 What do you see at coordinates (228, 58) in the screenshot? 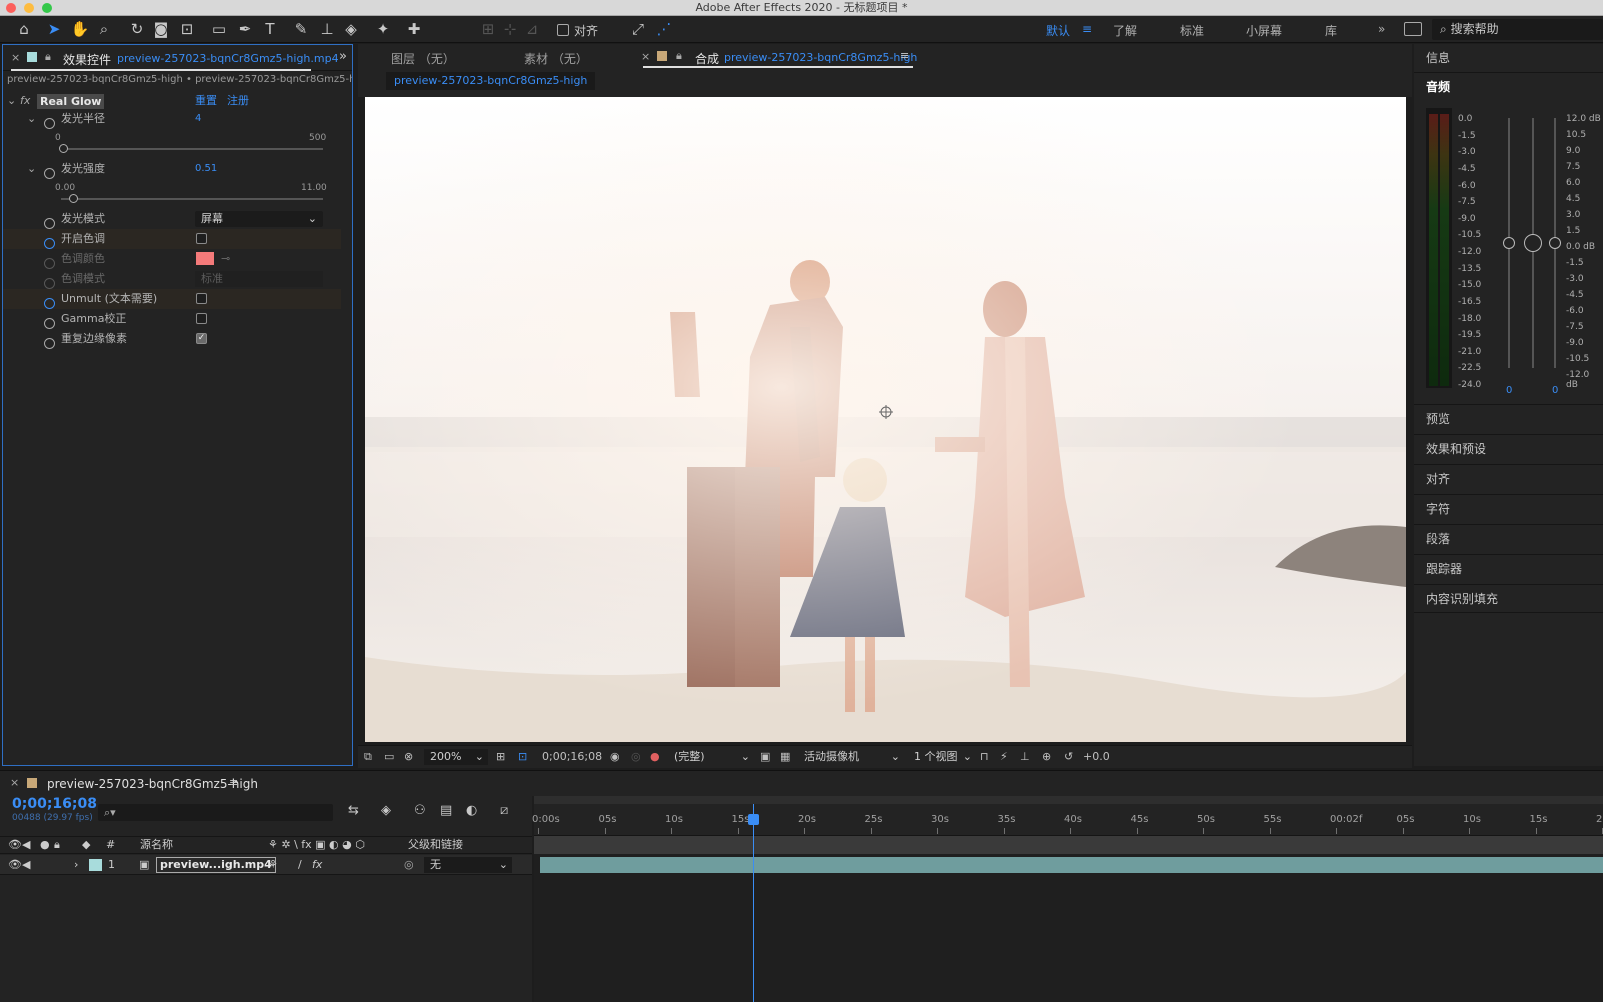
I see `effect-controls-file: preview-257023-bqnCr8Gmz5-high.mp4` at bounding box center [228, 58].